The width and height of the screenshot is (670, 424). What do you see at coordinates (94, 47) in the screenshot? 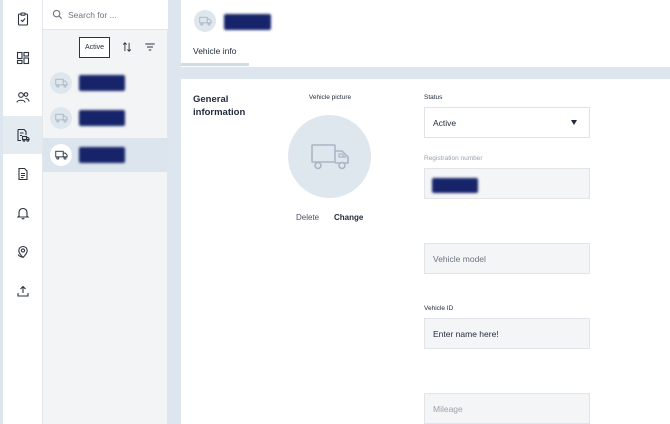
I see `filter-chip-active: Active` at bounding box center [94, 47].